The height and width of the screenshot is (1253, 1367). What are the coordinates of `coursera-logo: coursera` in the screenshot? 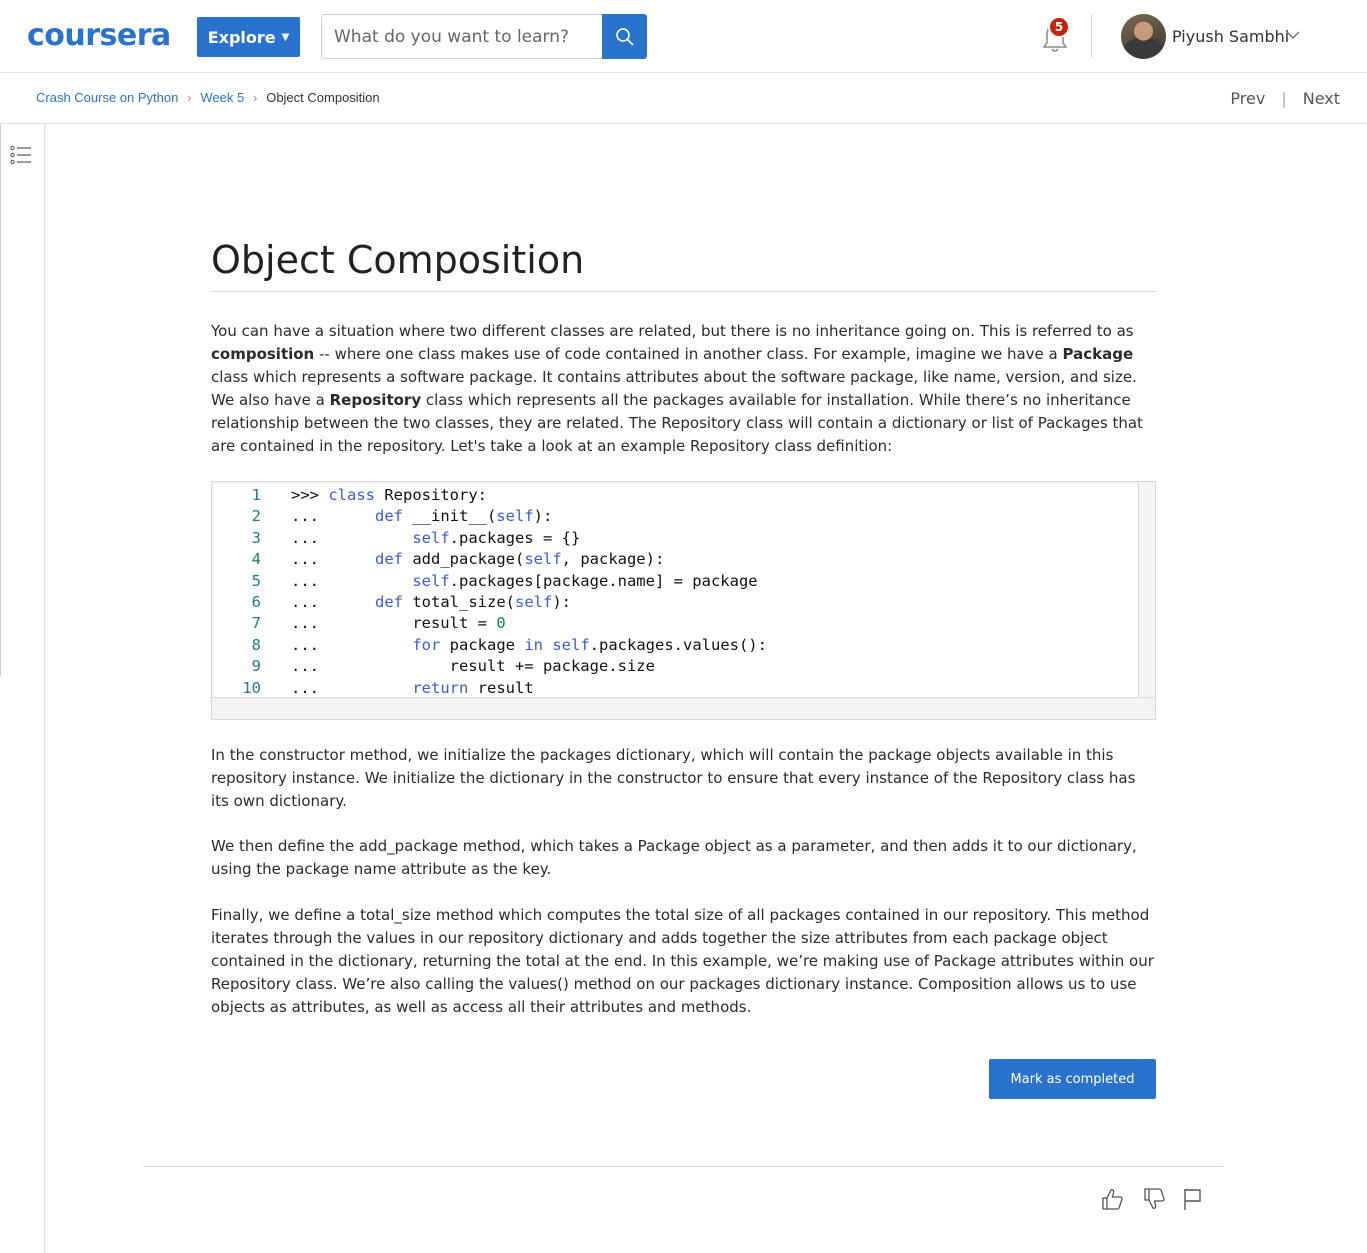 It's located at (99, 36).